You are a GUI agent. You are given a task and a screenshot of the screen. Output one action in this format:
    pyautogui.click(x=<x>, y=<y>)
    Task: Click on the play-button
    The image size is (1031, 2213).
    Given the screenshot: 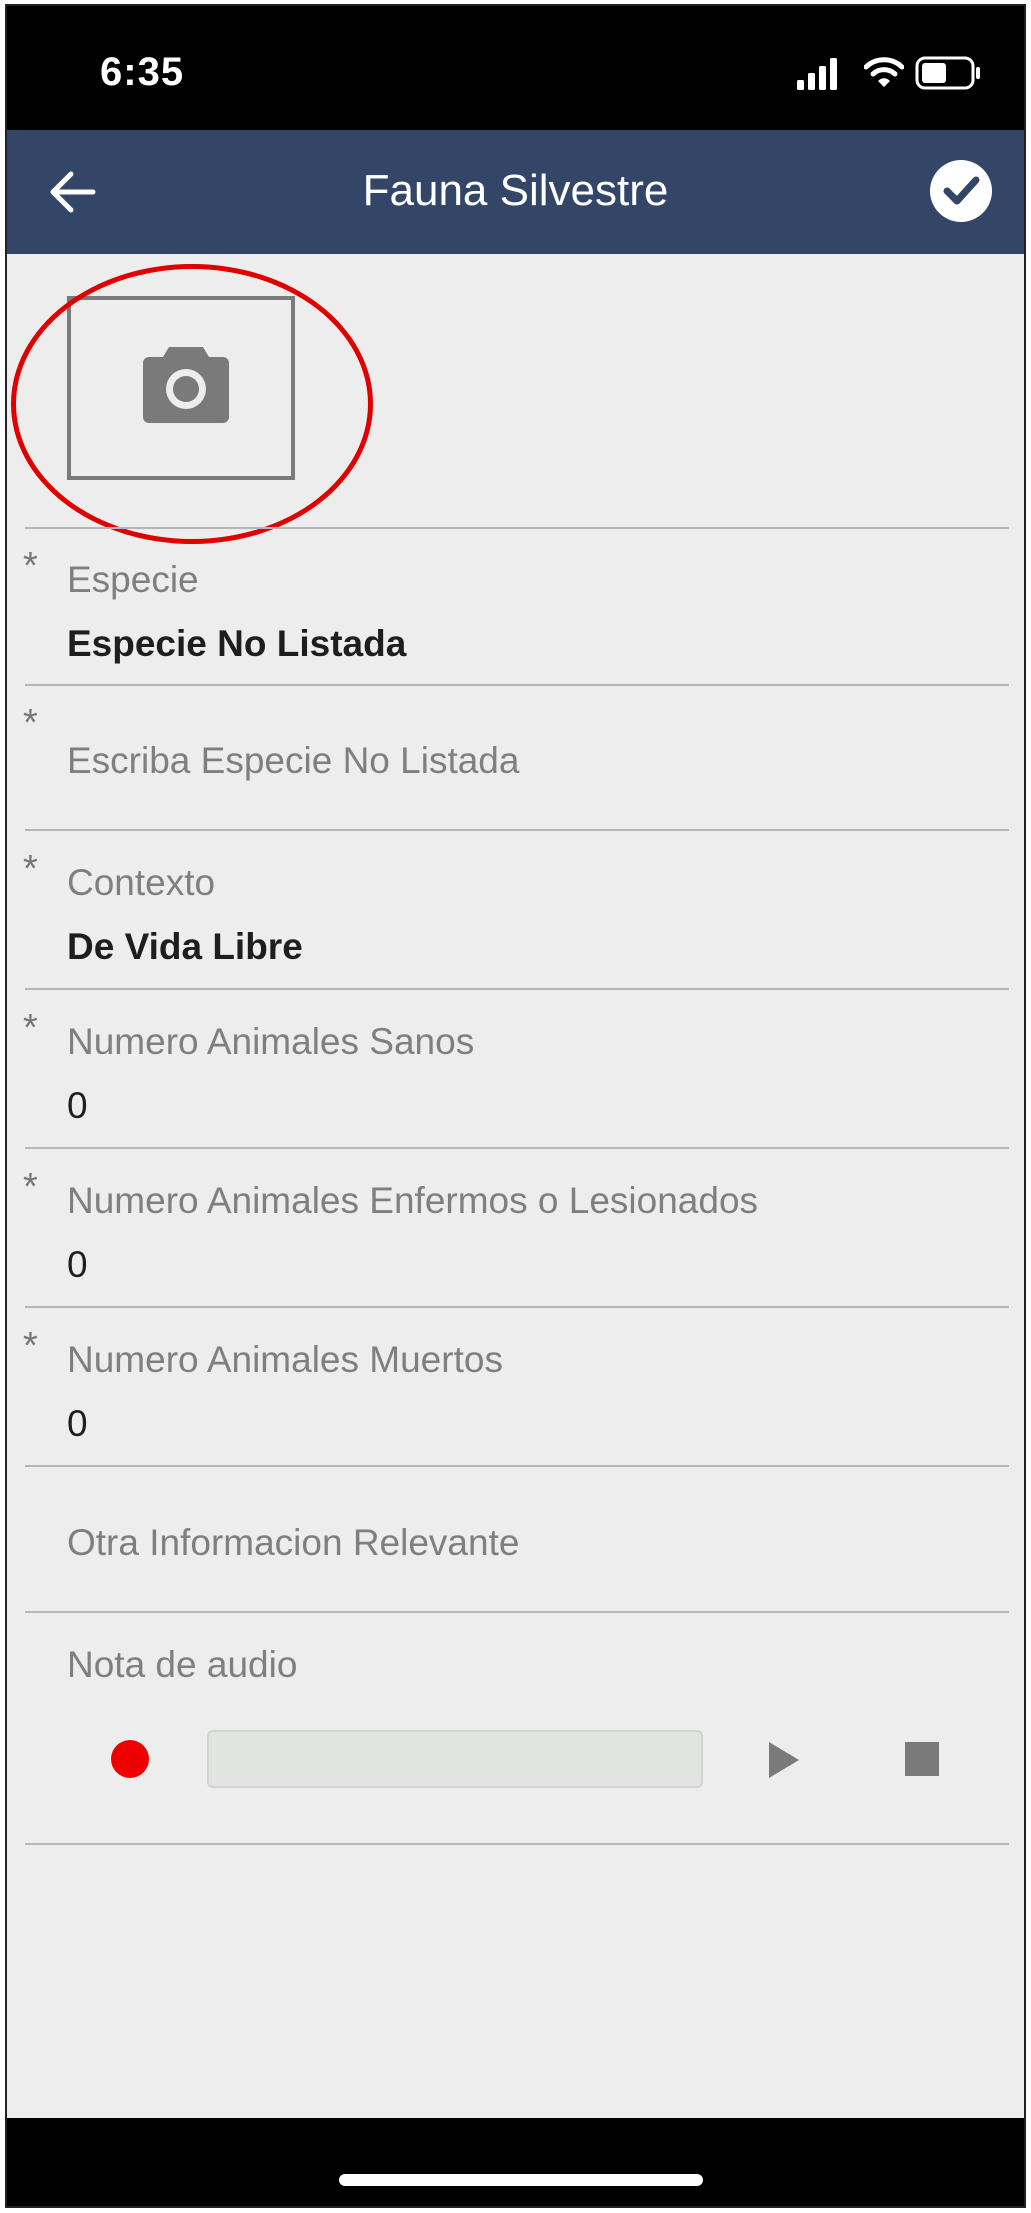 What is the action you would take?
    pyautogui.click(x=784, y=1760)
    